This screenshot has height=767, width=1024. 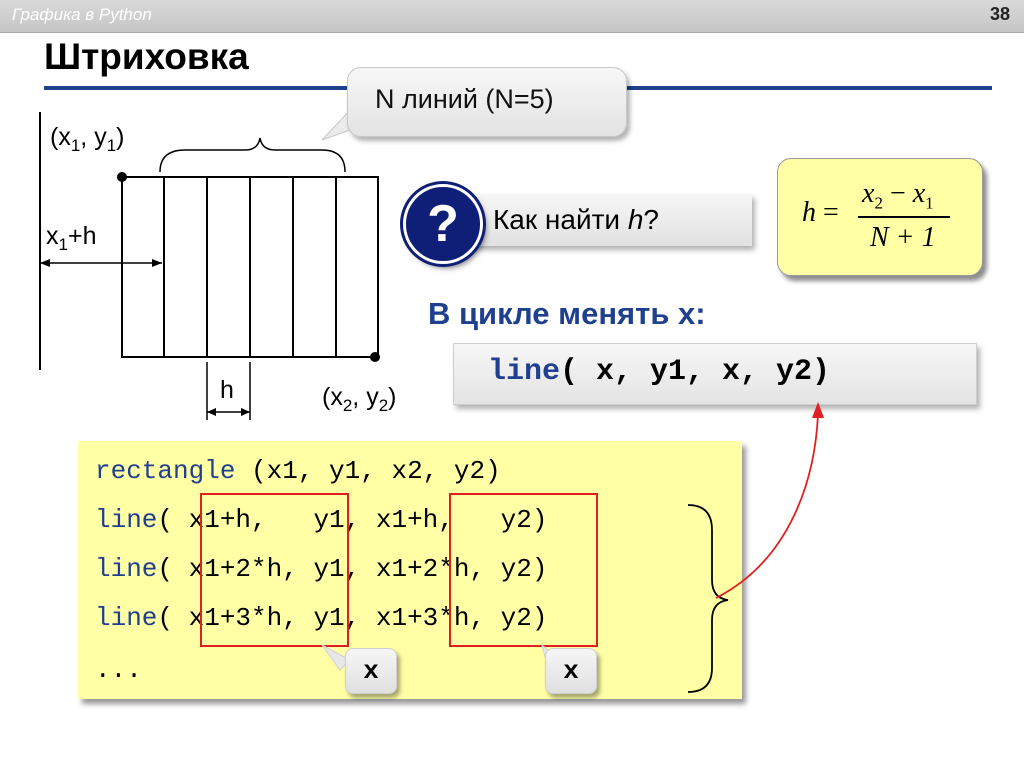 What do you see at coordinates (371, 671) in the screenshot?
I see `x-tag-left: x` at bounding box center [371, 671].